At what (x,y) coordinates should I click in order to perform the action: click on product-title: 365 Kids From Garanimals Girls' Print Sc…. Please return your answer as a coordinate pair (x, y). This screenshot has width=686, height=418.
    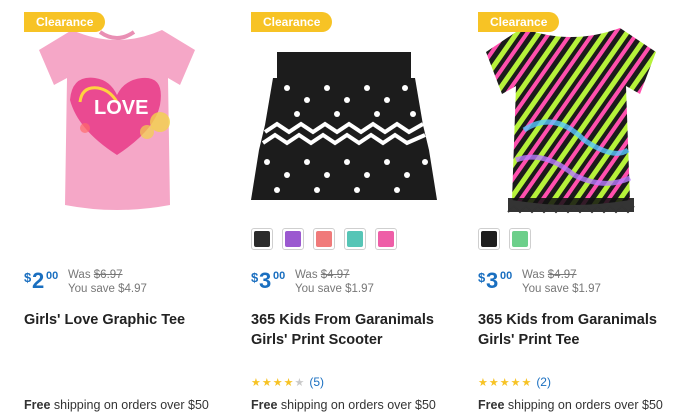
    Looking at the image, I should click on (351, 330).